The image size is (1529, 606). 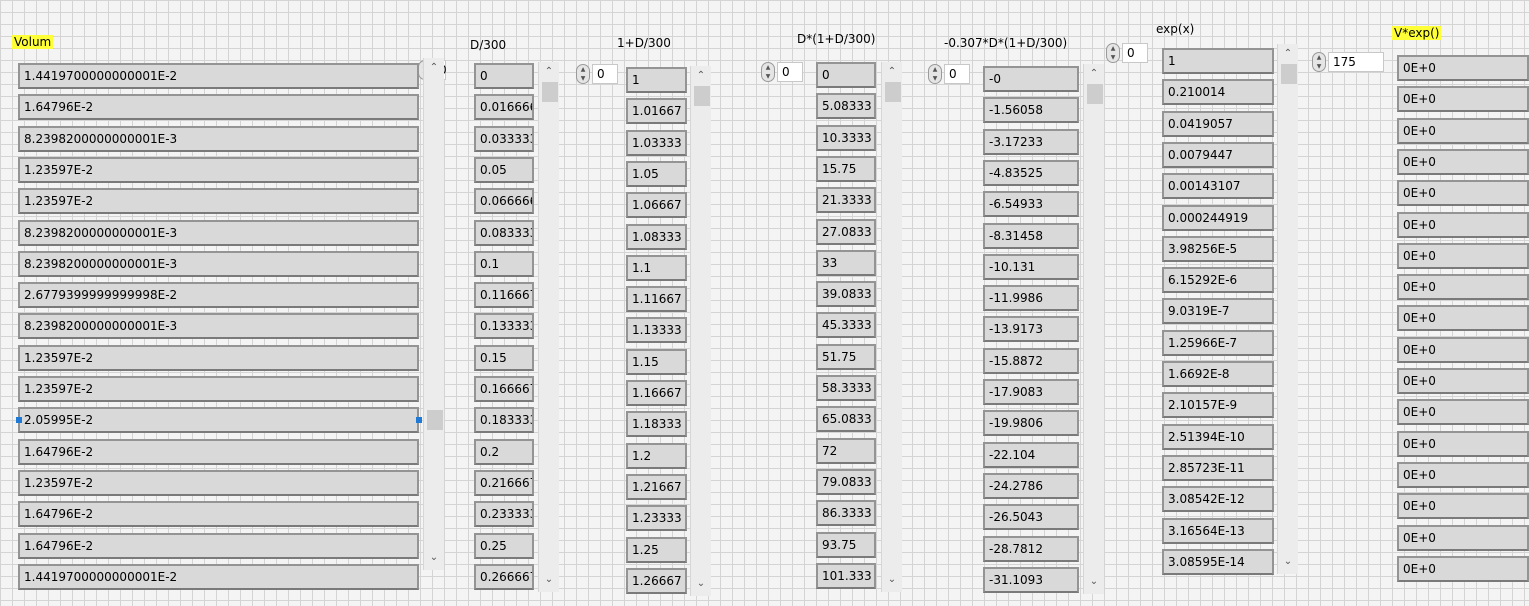 What do you see at coordinates (656, 486) in the screenshot?
I see `array-element: 1.21667` at bounding box center [656, 486].